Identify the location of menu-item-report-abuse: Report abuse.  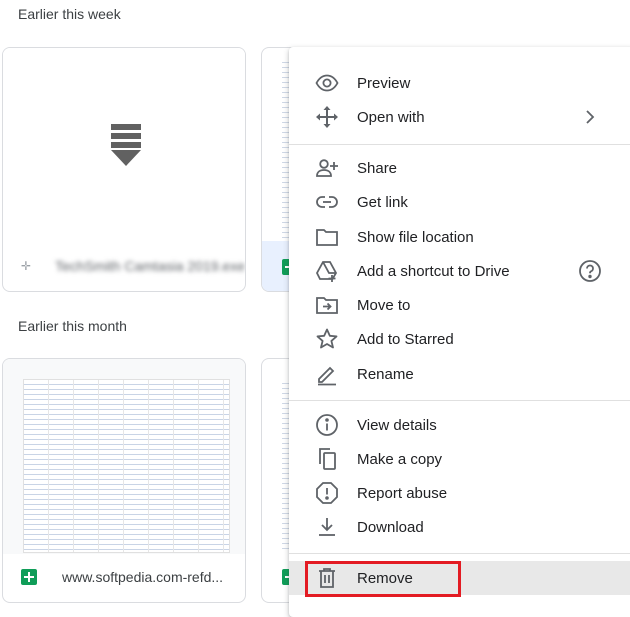
(459, 493).